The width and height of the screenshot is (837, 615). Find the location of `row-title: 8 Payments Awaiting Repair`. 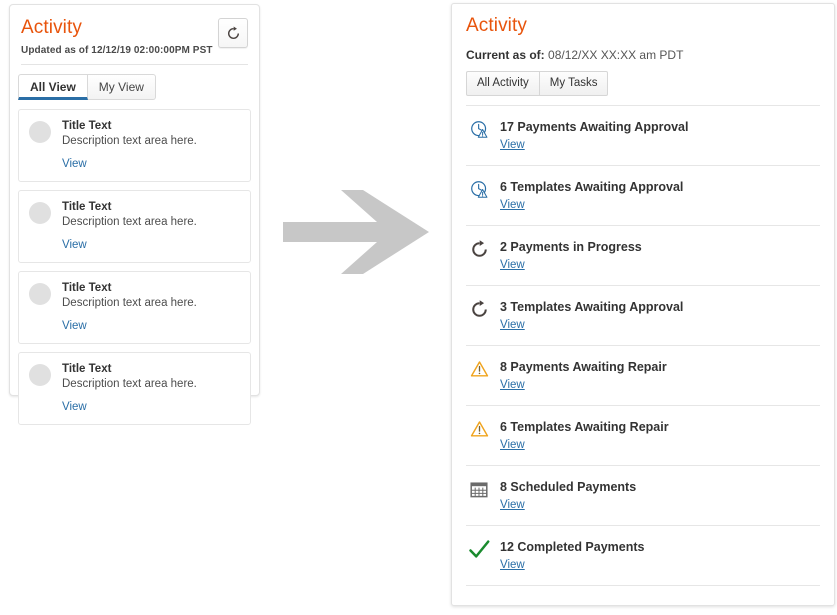

row-title: 8 Payments Awaiting Repair is located at coordinates (583, 367).